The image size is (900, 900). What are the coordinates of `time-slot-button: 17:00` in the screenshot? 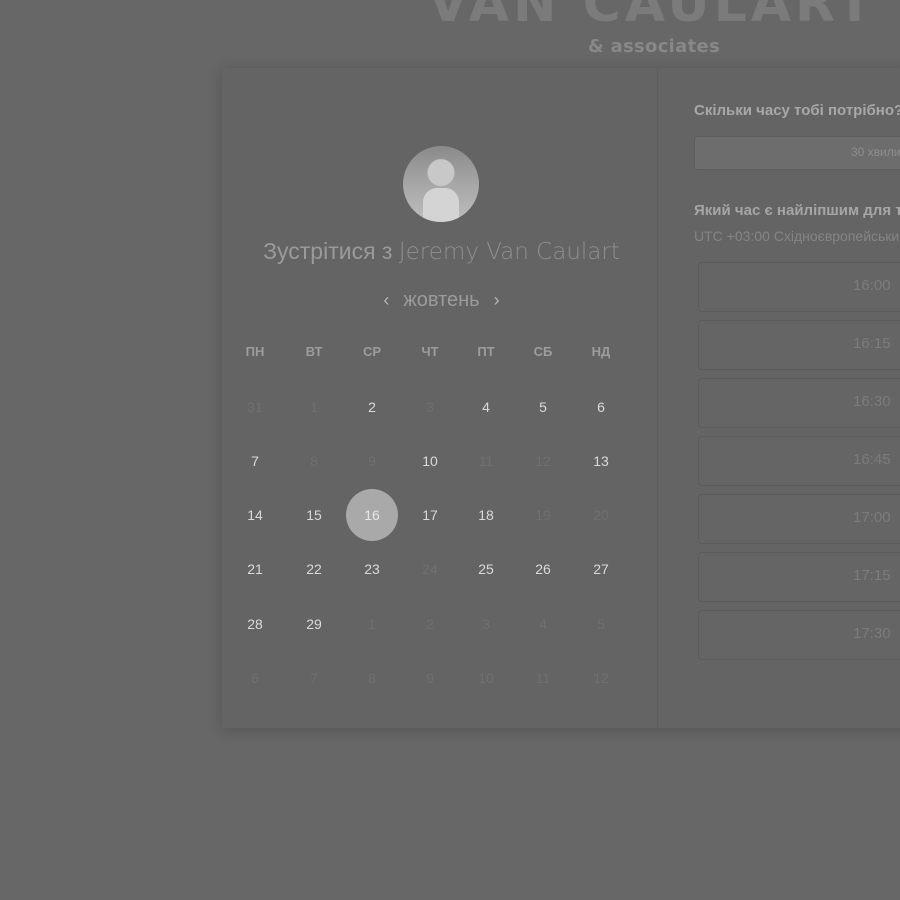 It's located at (799, 519).